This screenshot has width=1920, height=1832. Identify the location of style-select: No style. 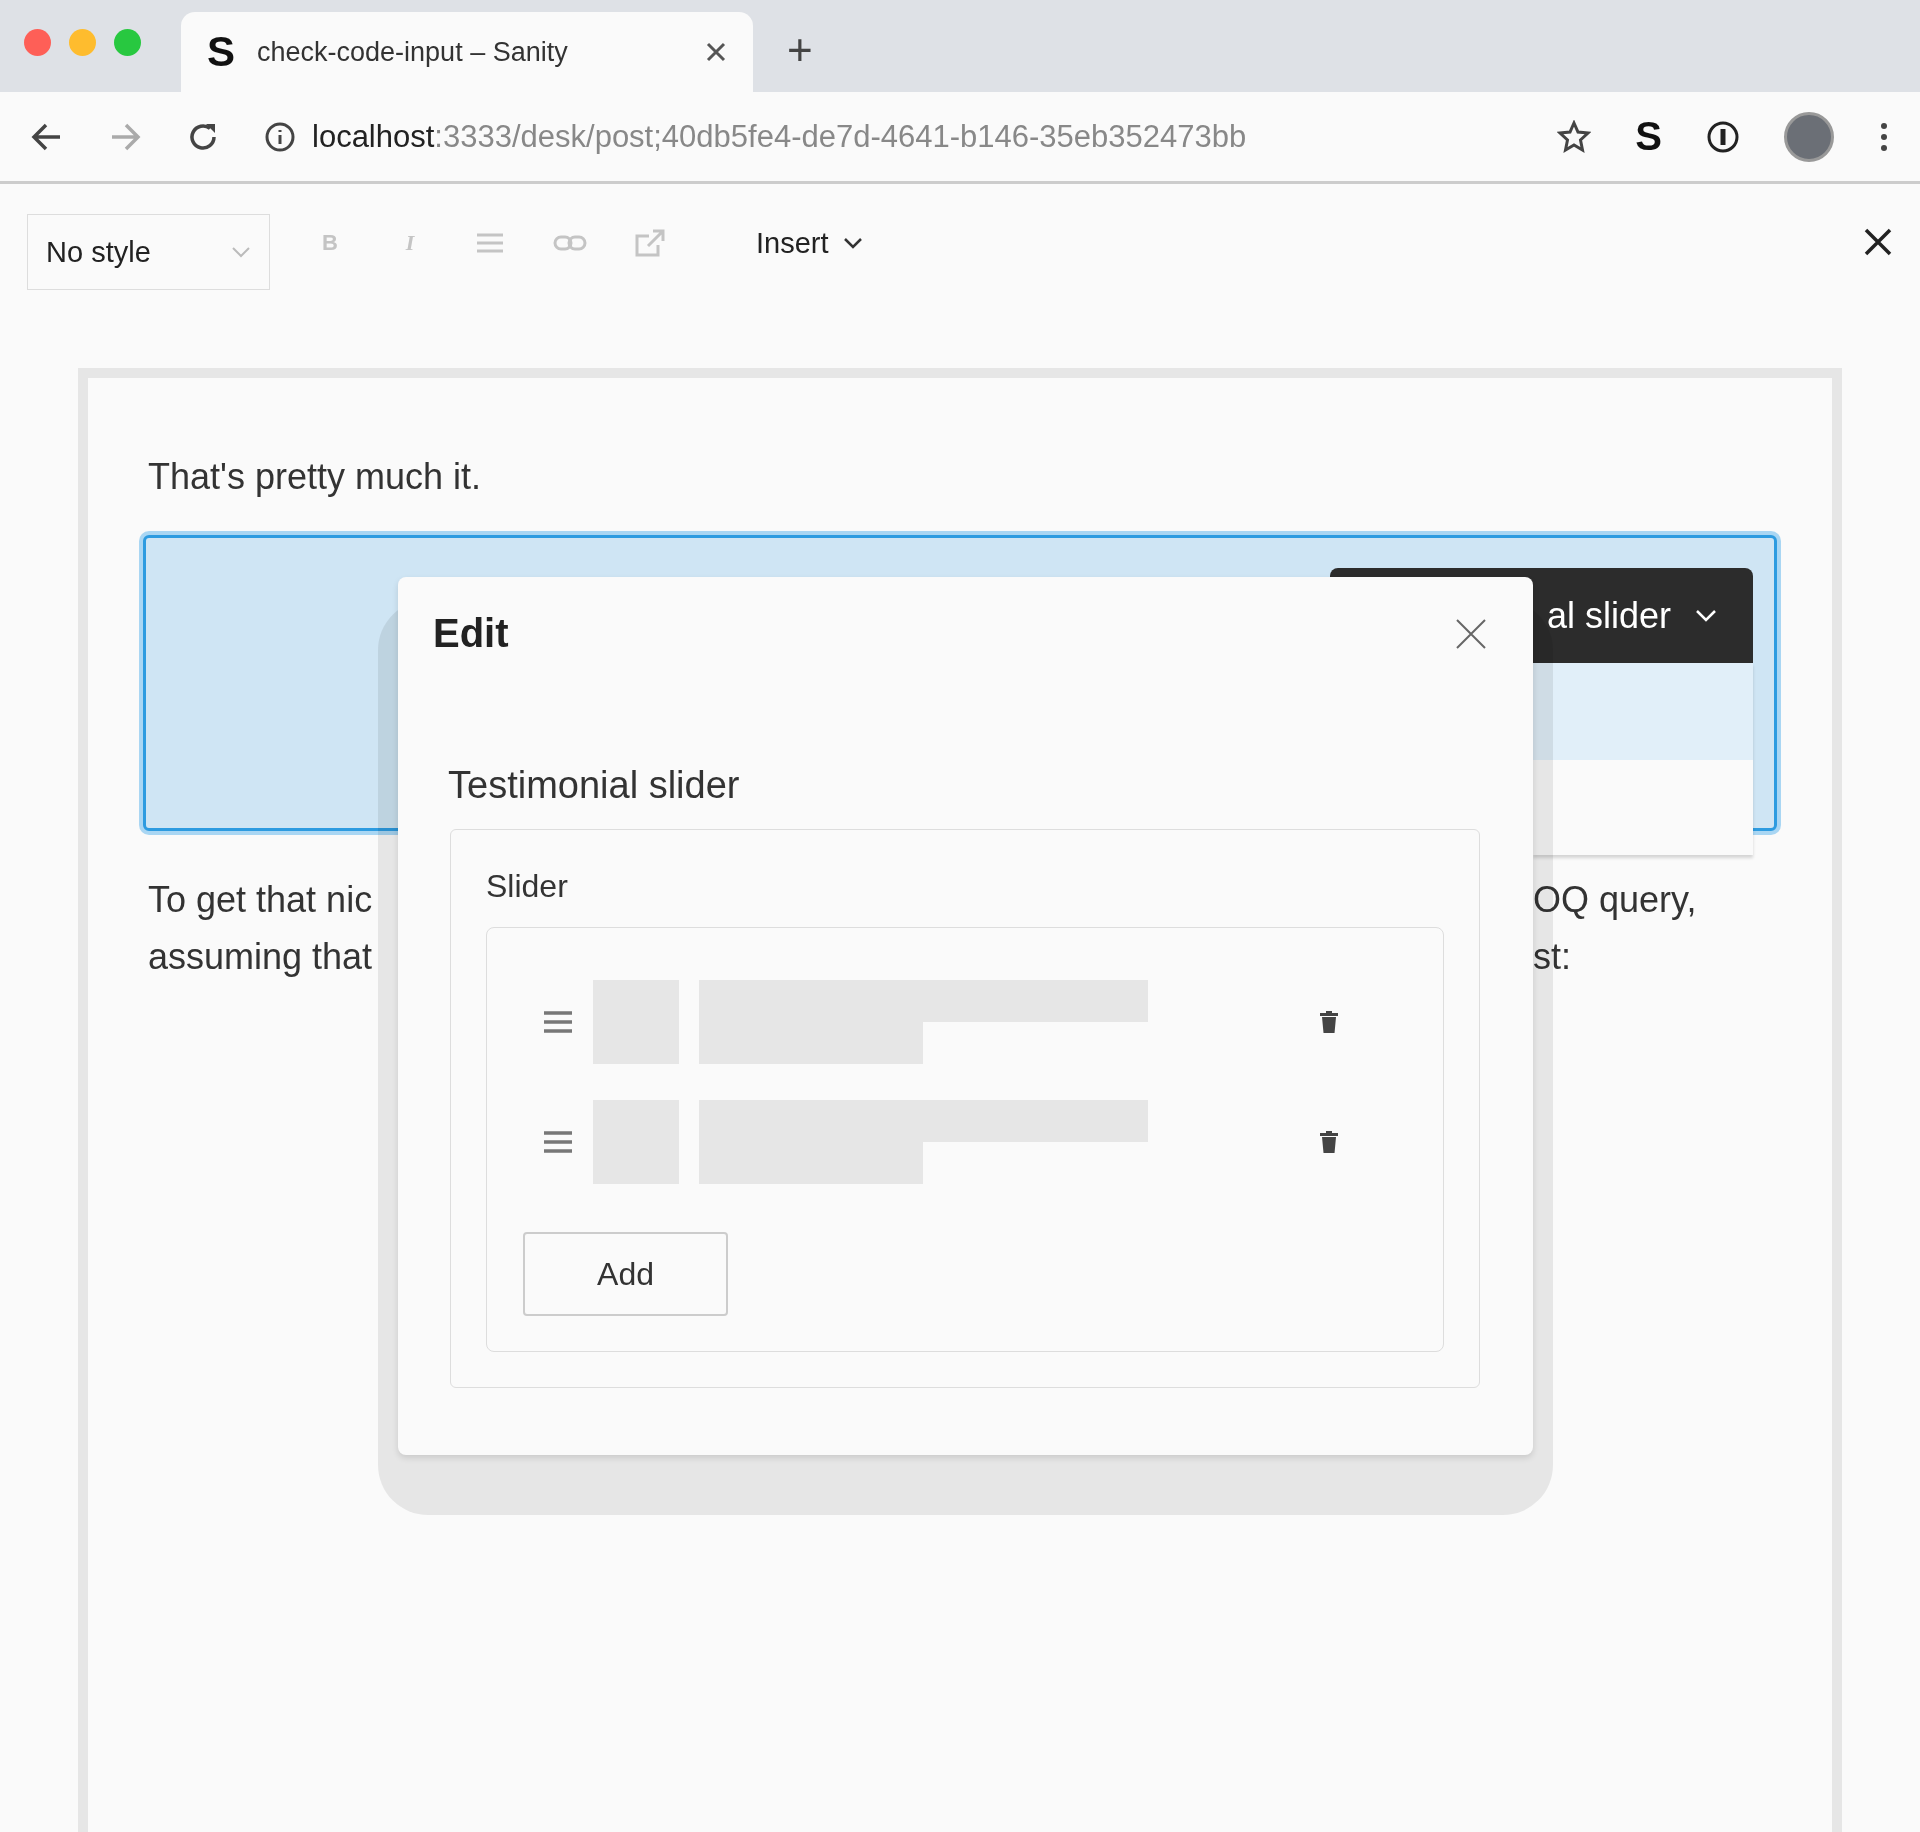
(148, 252).